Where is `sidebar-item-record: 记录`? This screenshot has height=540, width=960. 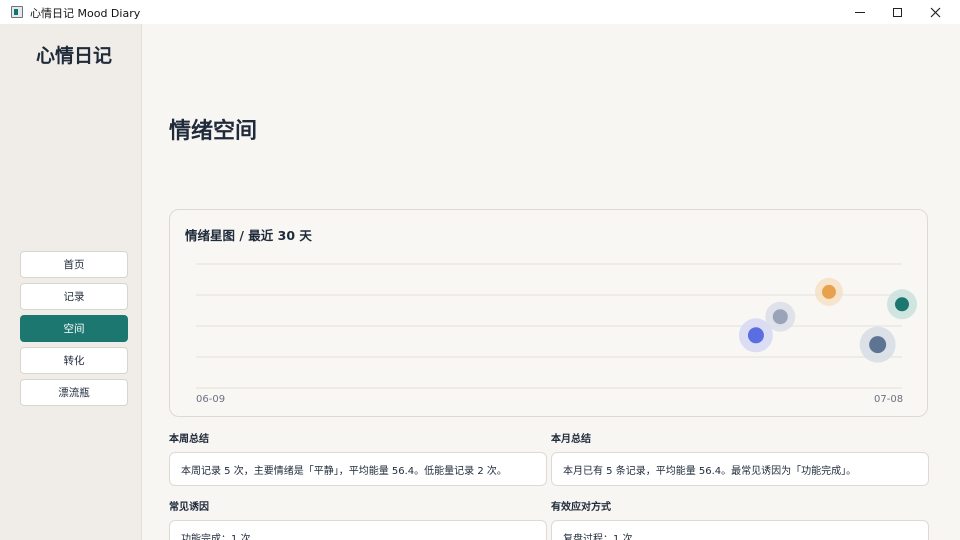
sidebar-item-record: 记录 is located at coordinates (74, 296).